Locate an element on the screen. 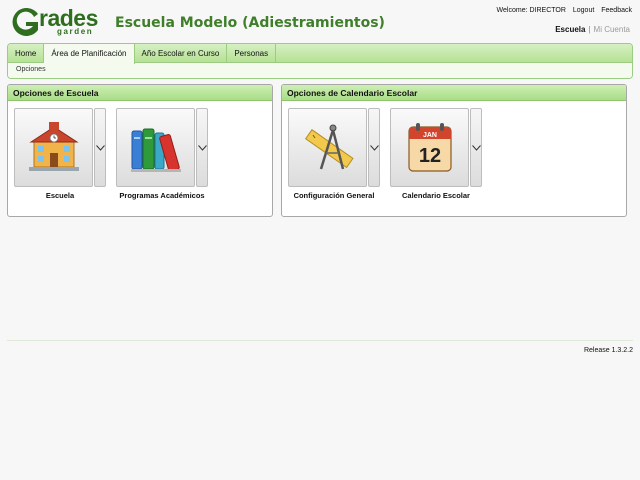 The height and width of the screenshot is (480, 640). calendar-icon: JAN 12 is located at coordinates (430, 147).